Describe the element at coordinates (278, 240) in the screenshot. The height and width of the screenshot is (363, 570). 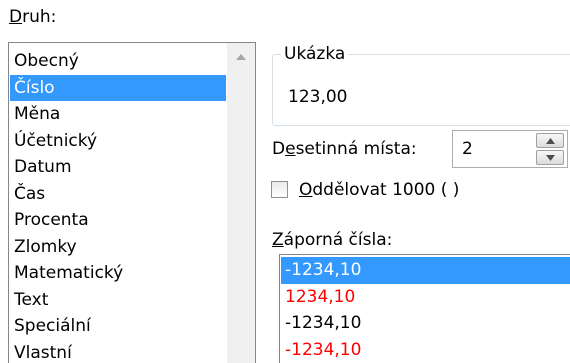
I see `negative-numbers-label-accelerator: Z` at that location.